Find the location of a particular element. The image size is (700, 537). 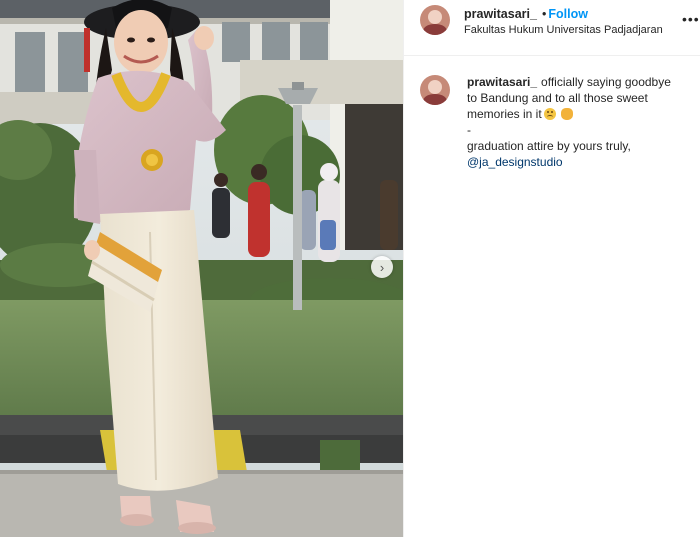

mention-link: @ja_designstudio is located at coordinates (515, 162).